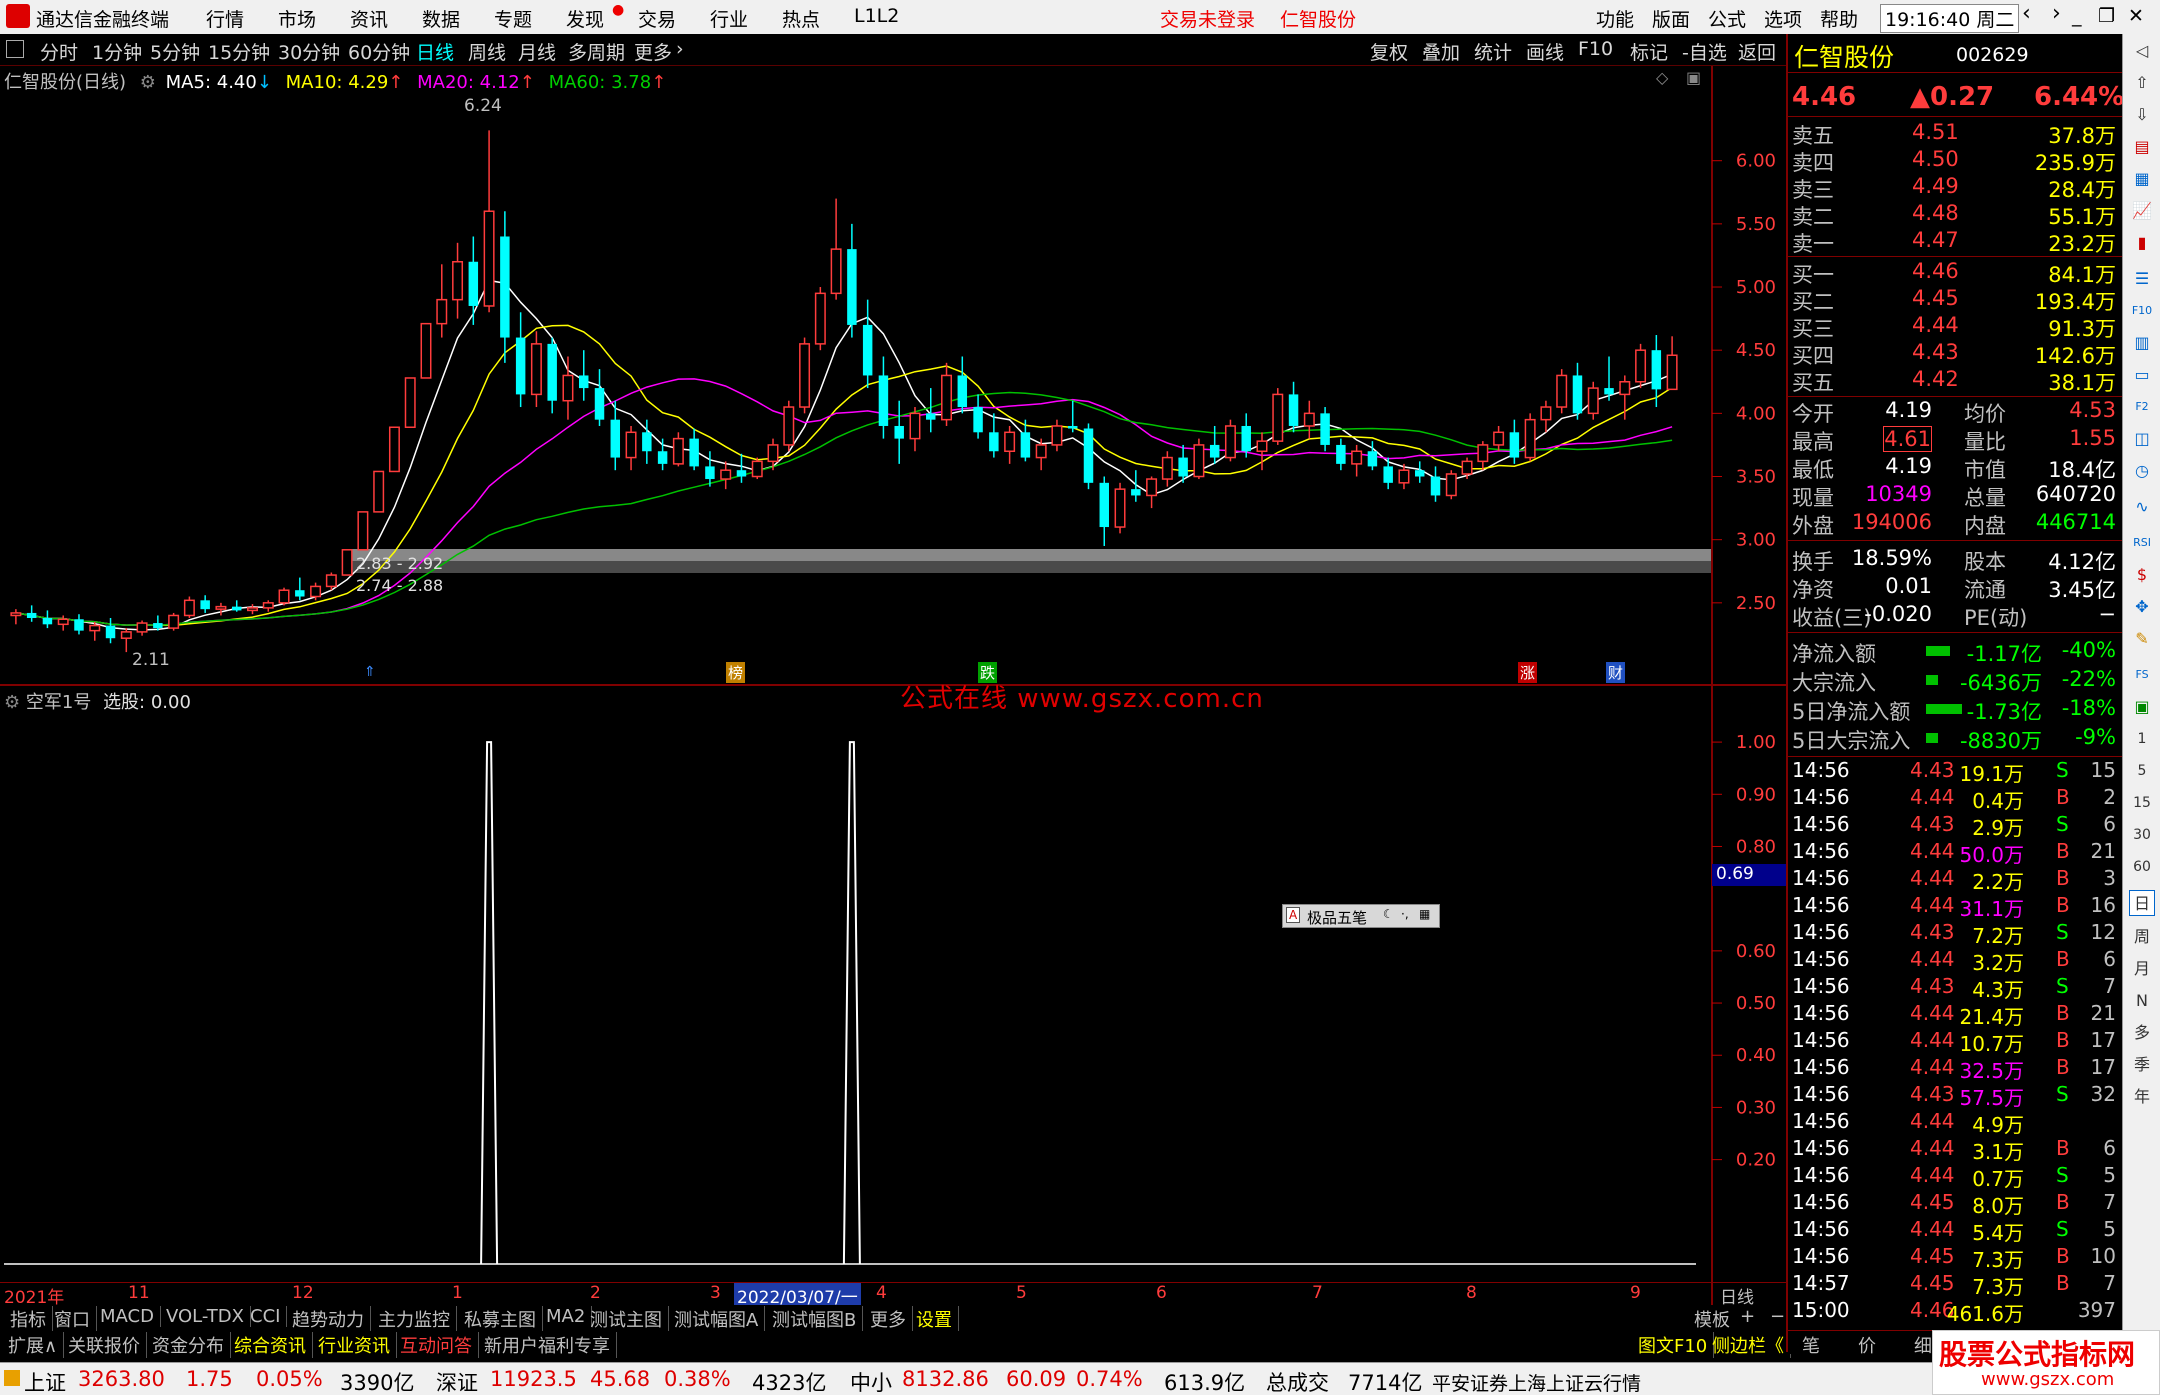 Image resolution: width=2160 pixels, height=1395 pixels. Describe the element at coordinates (72, 1319) in the screenshot. I see `indicator-tab-1: 窗口` at that location.